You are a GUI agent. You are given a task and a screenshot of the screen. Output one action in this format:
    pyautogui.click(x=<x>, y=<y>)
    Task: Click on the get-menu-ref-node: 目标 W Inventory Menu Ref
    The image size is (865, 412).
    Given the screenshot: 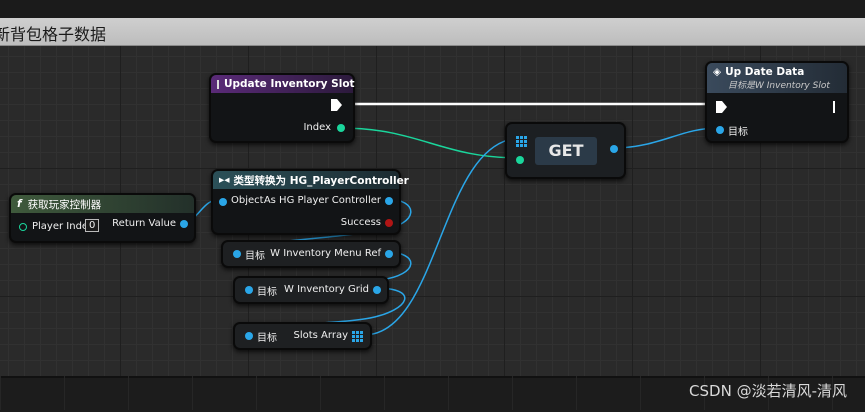 What is the action you would take?
    pyautogui.click(x=311, y=254)
    